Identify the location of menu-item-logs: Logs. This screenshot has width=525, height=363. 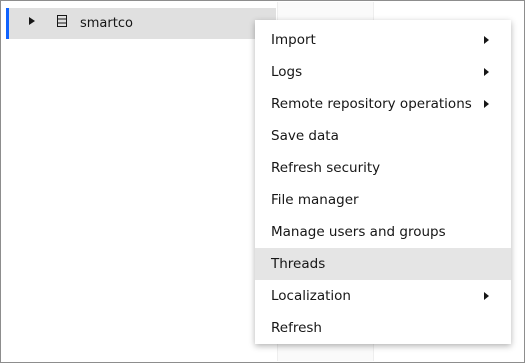
(383, 72).